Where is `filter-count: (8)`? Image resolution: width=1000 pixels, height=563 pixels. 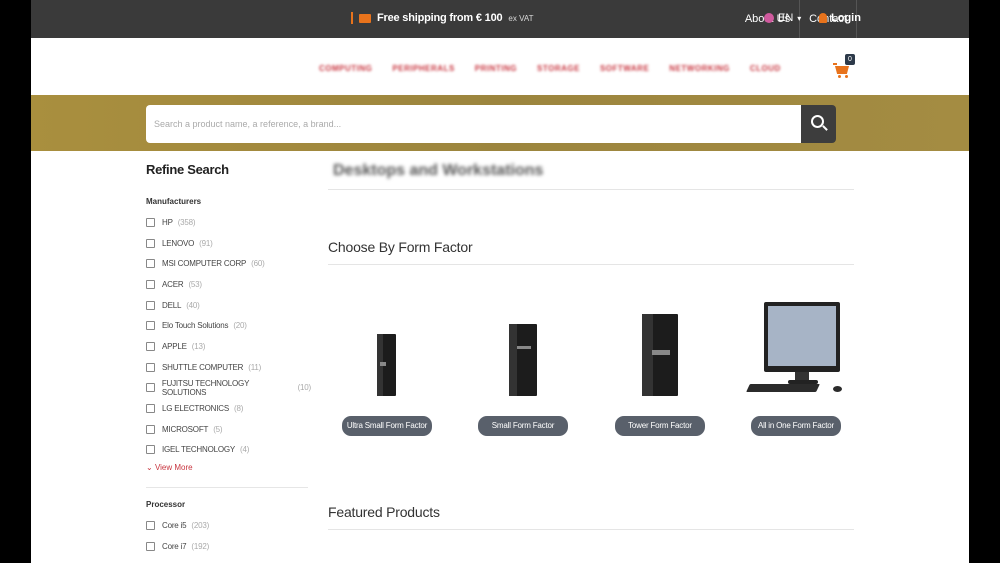 filter-count: (8) is located at coordinates (239, 409).